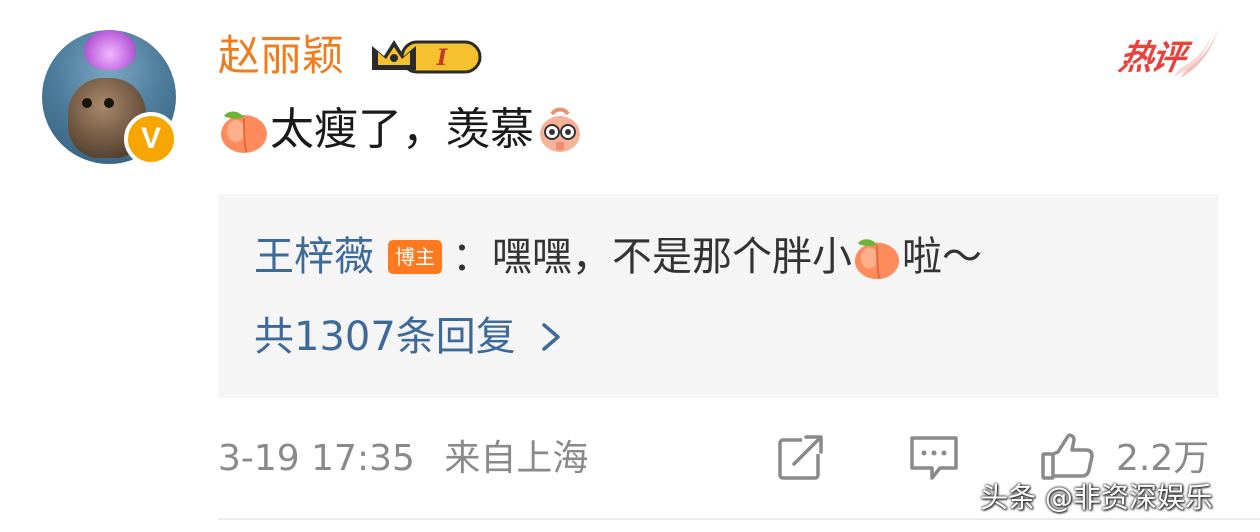 The width and height of the screenshot is (1260, 532). What do you see at coordinates (281, 56) in the screenshot?
I see `comment-username: 赵丽颖` at bounding box center [281, 56].